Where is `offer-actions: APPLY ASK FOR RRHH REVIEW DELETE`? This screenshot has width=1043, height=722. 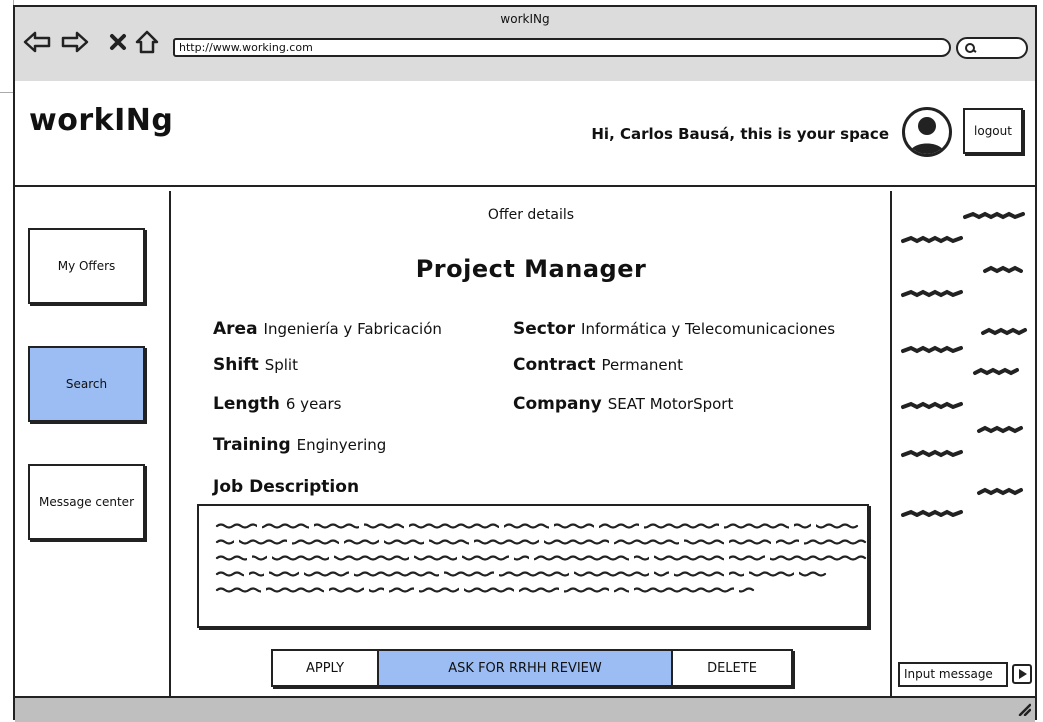
offer-actions: APPLY ASK FOR RRHH REVIEW DELETE is located at coordinates (532, 668).